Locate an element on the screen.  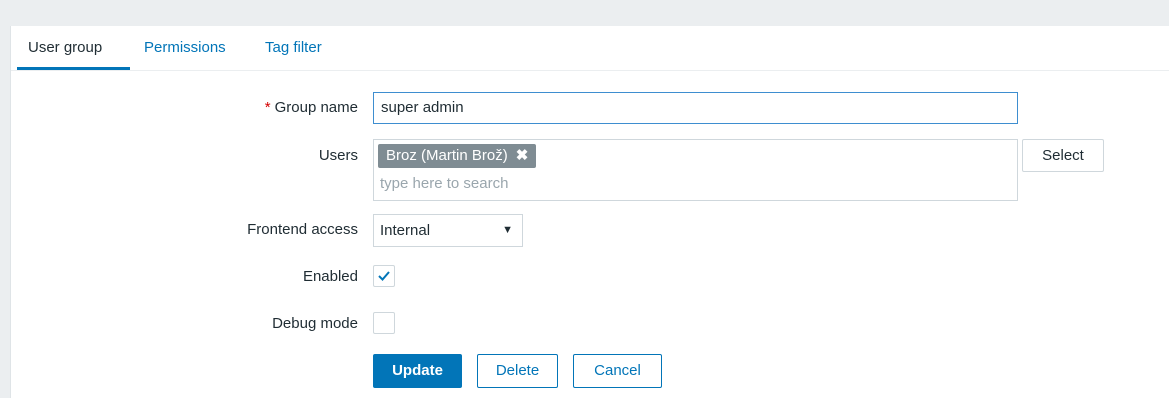
debug-mode-checkbox is located at coordinates (384, 323).